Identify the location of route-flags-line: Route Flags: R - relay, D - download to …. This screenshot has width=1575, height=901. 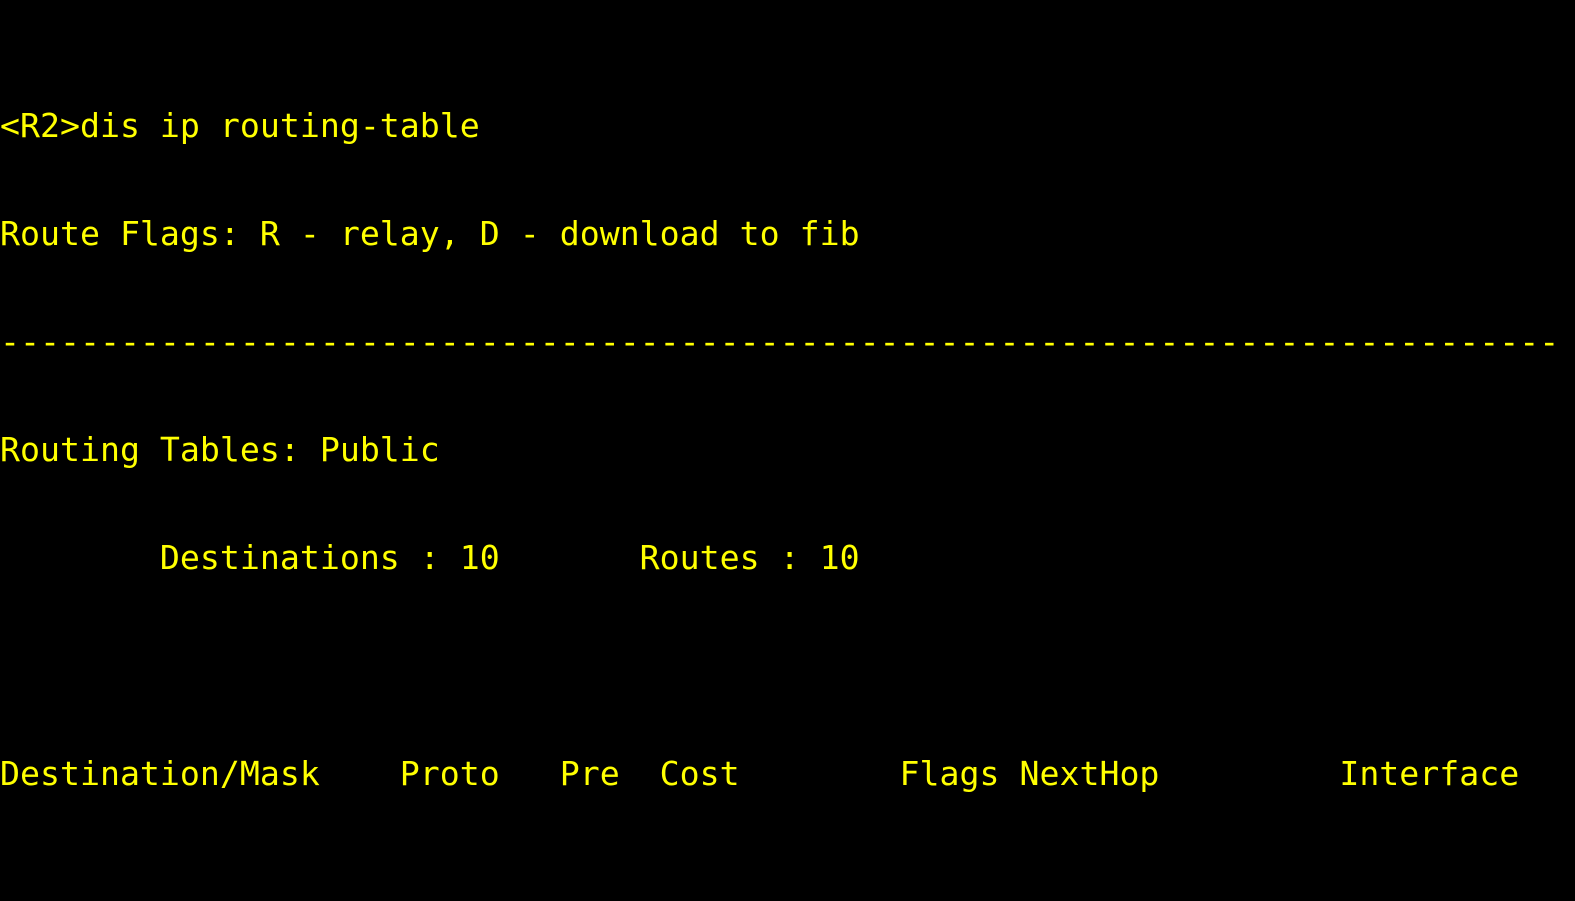
(430, 233).